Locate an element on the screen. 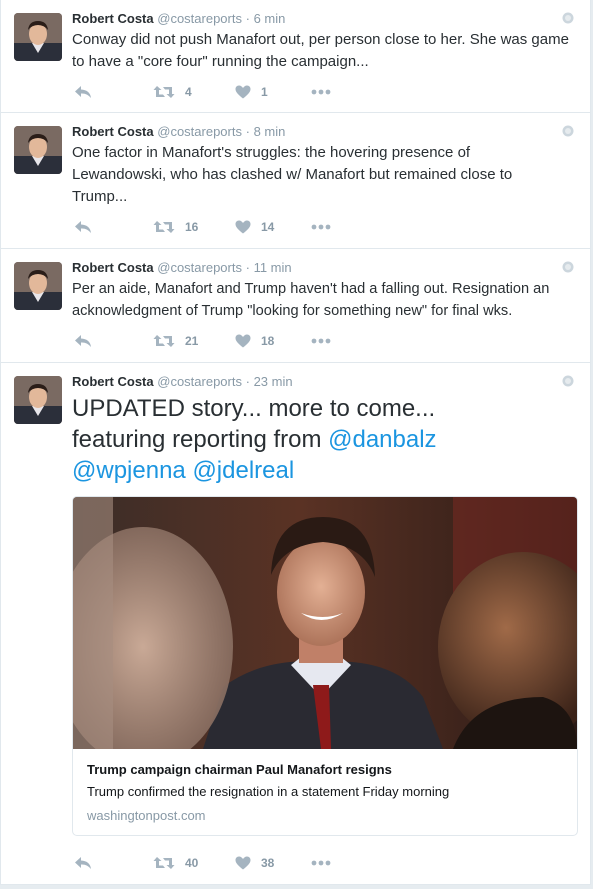 The image size is (593, 889). timestamp: 23 min is located at coordinates (273, 381).